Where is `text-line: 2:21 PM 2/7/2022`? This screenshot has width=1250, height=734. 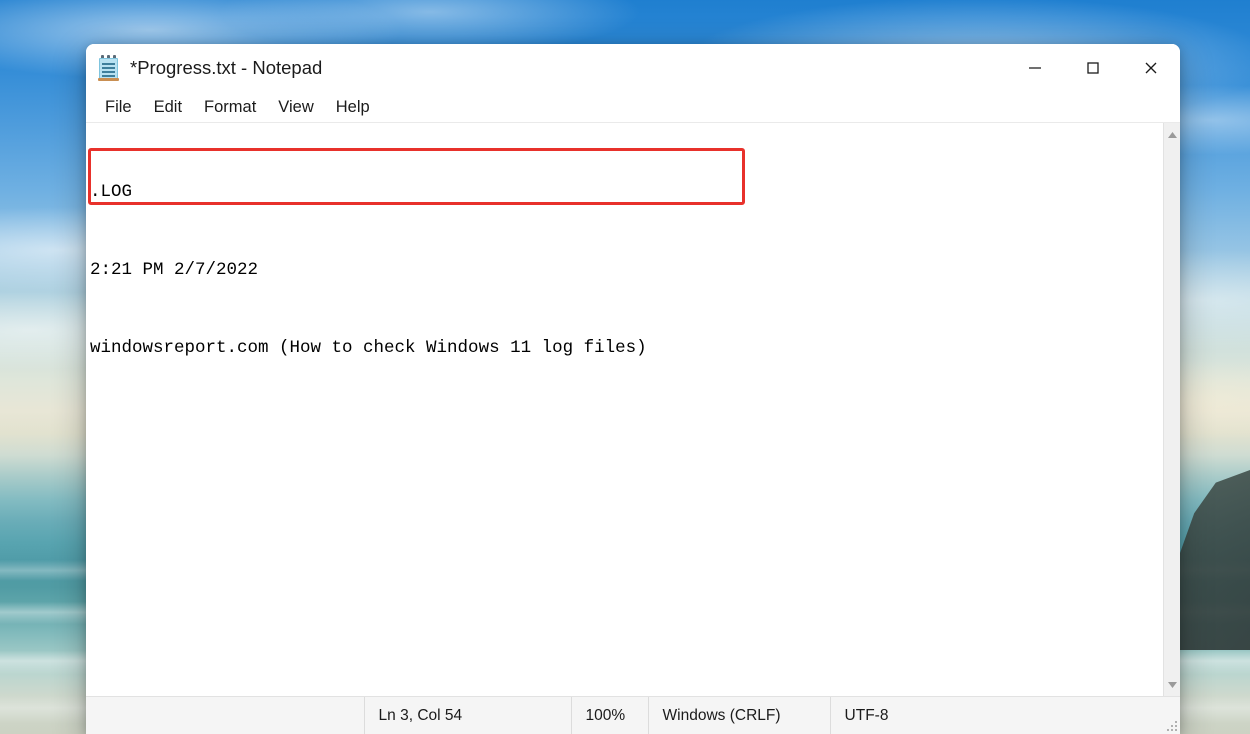 text-line: 2:21 PM 2/7/2022 is located at coordinates (174, 270).